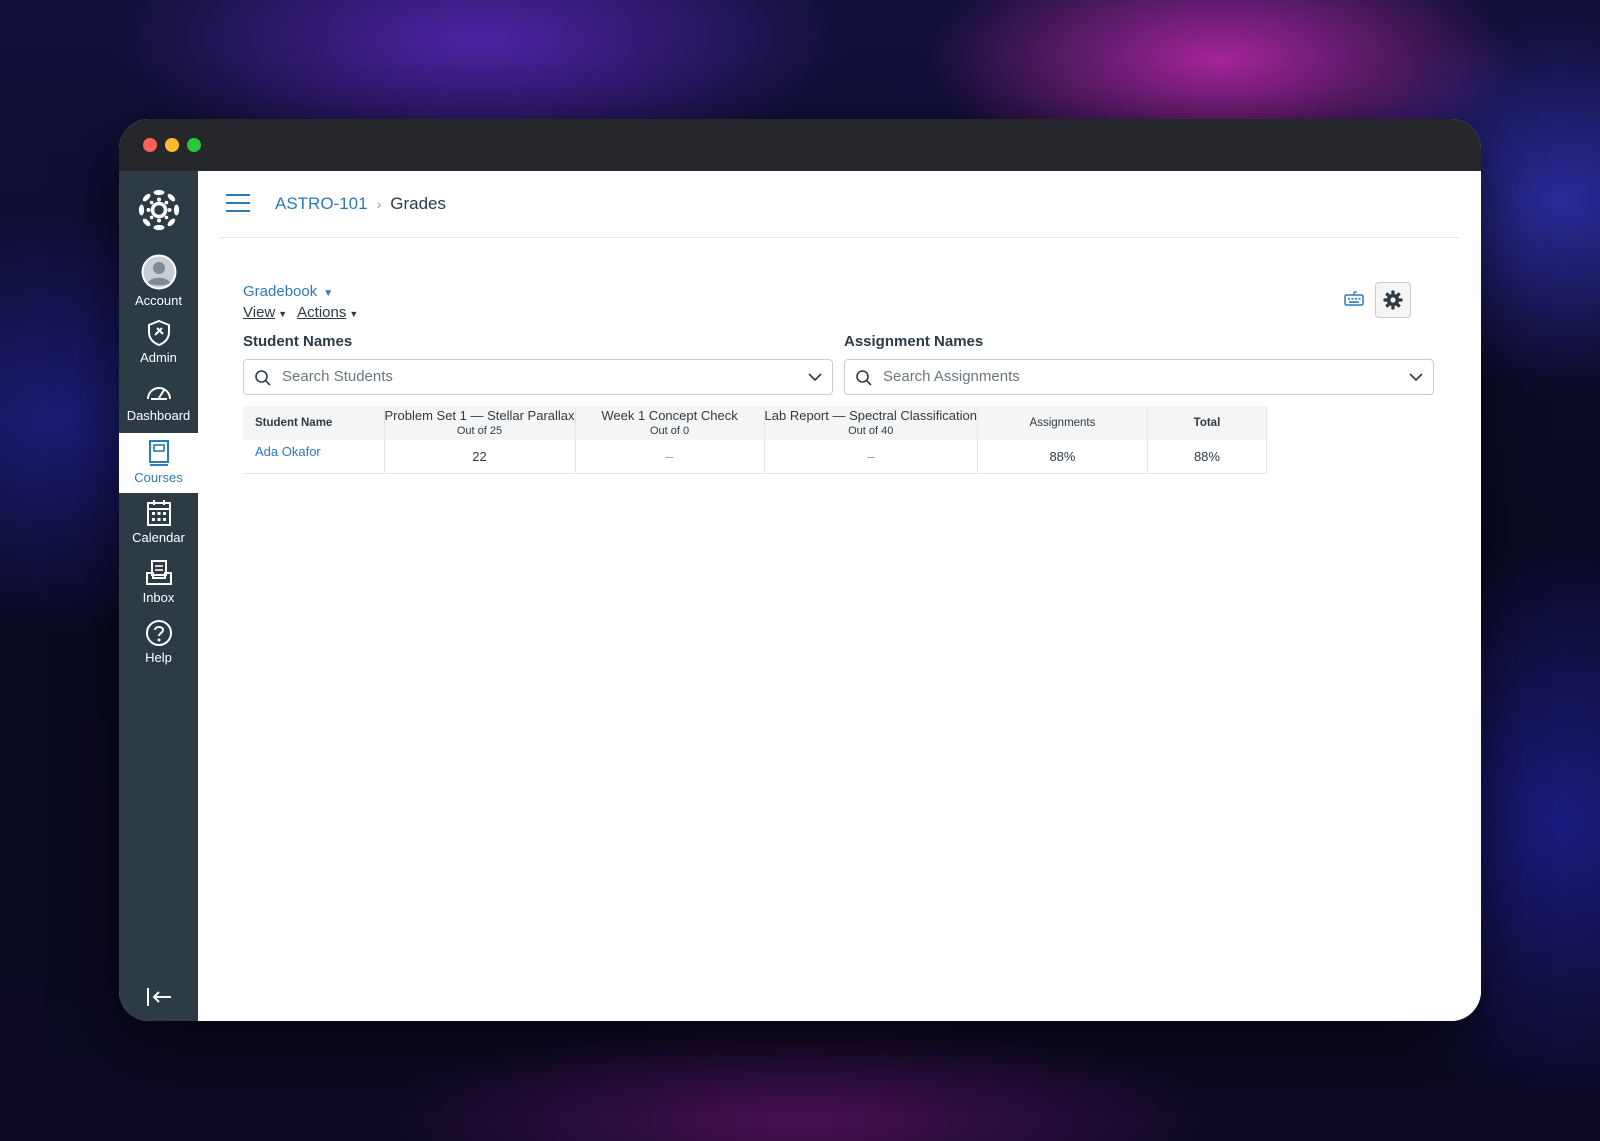 This screenshot has height=1141, width=1600. What do you see at coordinates (158, 300) in the screenshot?
I see `nav-label-account: Account` at bounding box center [158, 300].